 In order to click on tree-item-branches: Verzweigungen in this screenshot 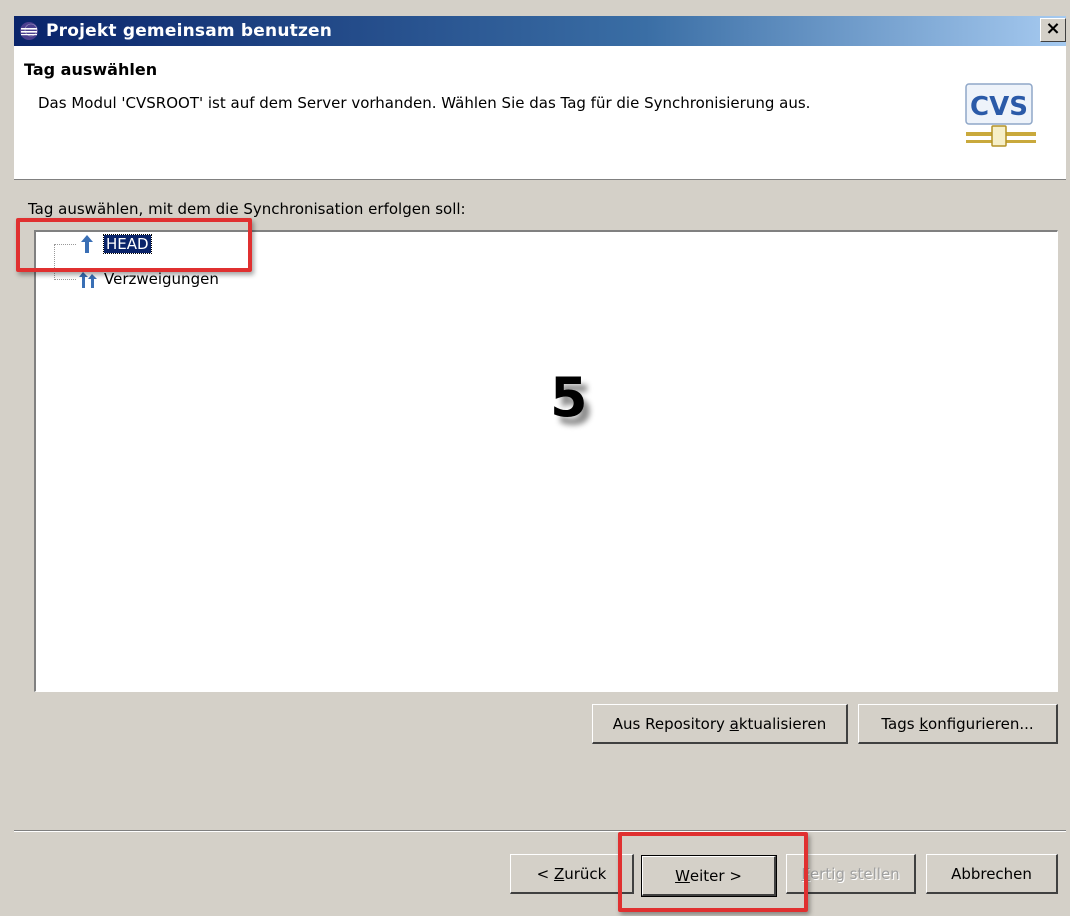, I will do `click(147, 279)`.